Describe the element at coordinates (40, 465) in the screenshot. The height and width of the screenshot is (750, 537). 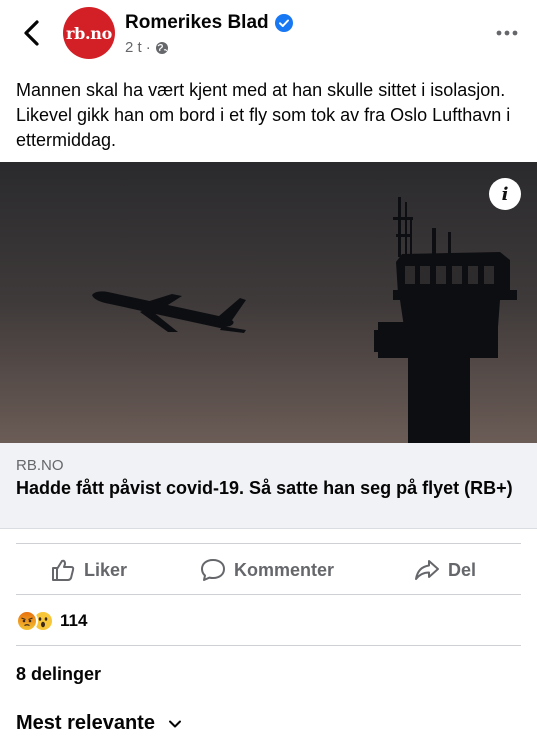
I see `link-domain: RB.NO` at that location.